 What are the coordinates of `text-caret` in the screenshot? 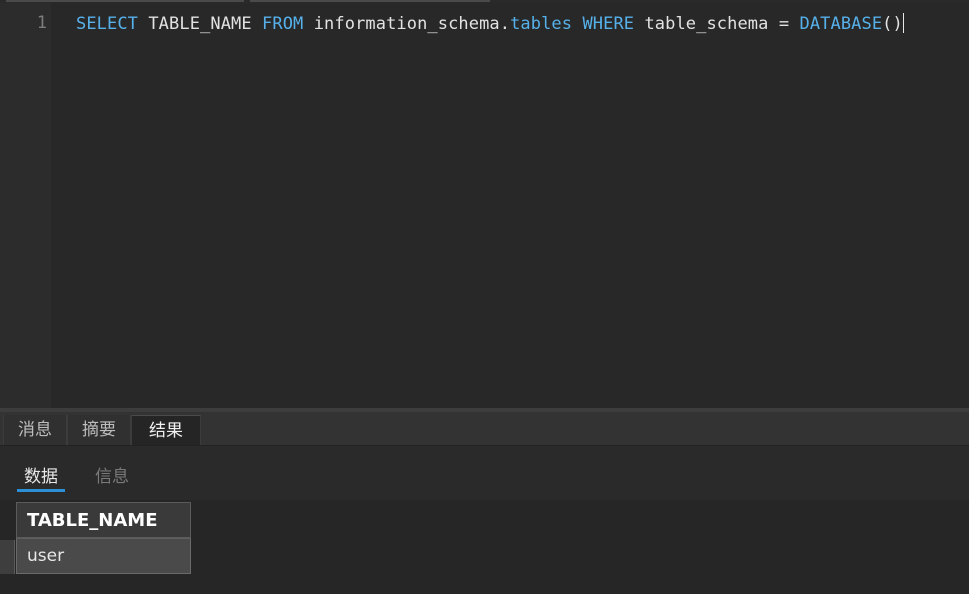 It's located at (903, 23).